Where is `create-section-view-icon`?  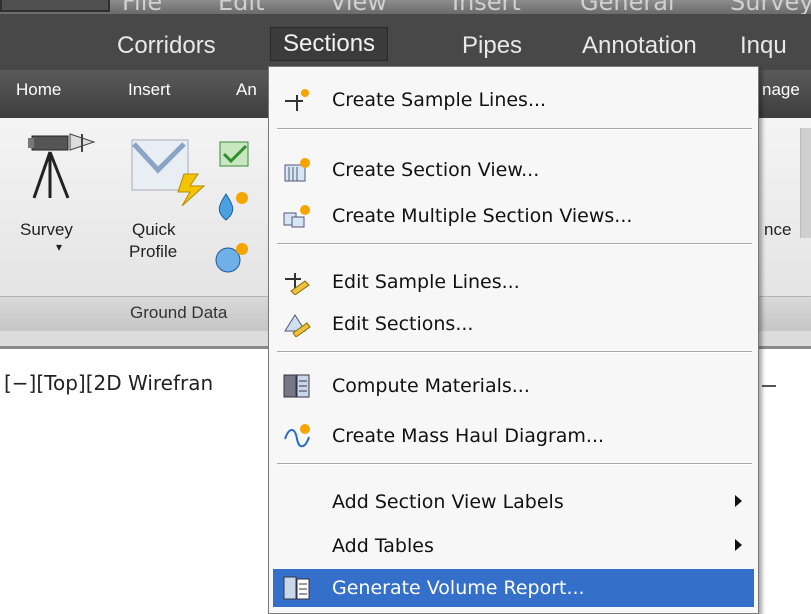 create-section-view-icon is located at coordinates (297, 170).